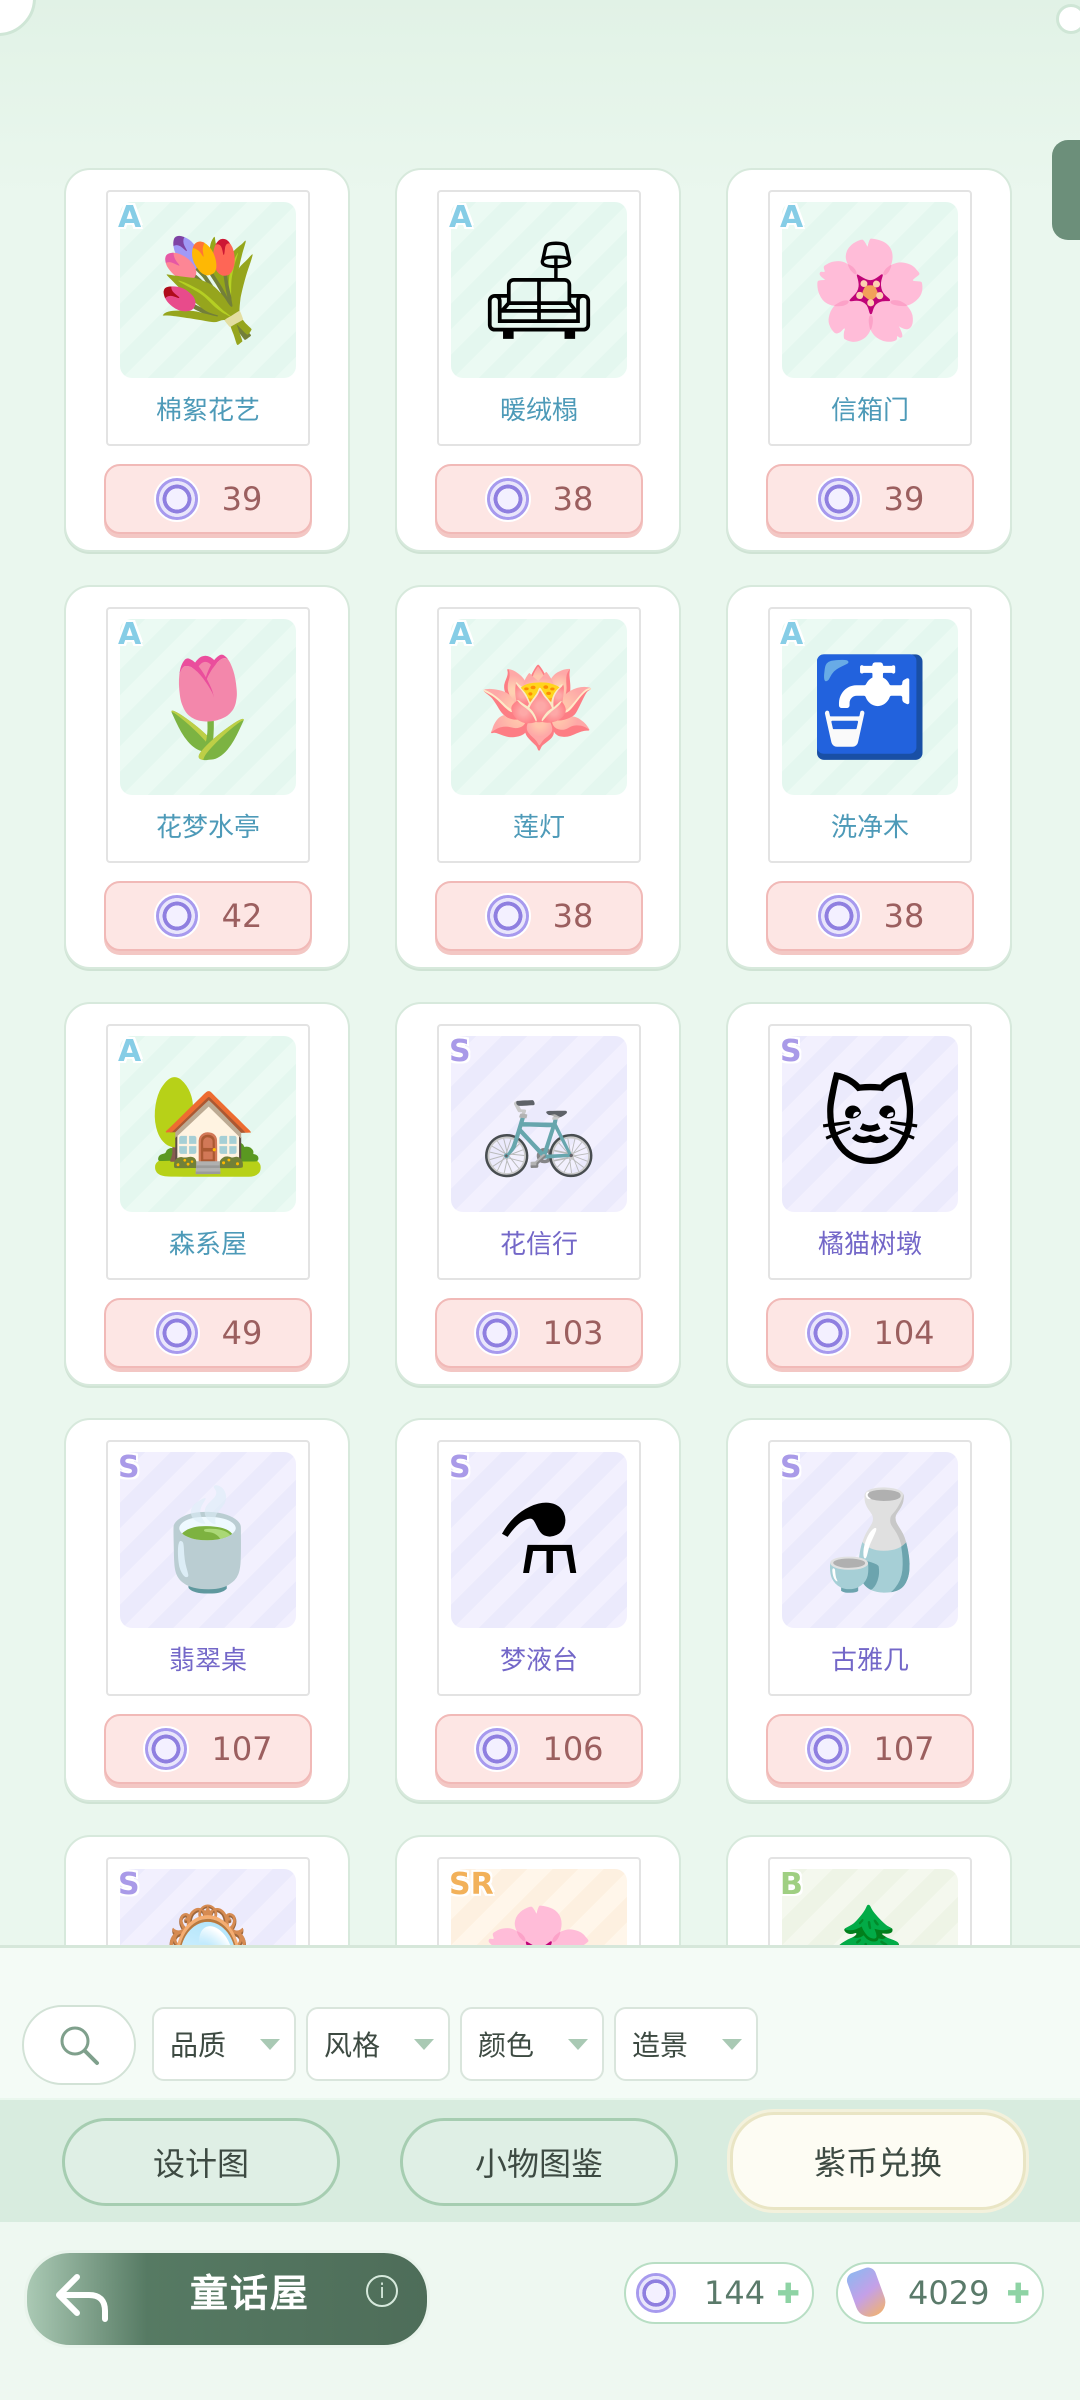 The height and width of the screenshot is (2400, 1080). What do you see at coordinates (79, 2045) in the screenshot?
I see `search-button` at bounding box center [79, 2045].